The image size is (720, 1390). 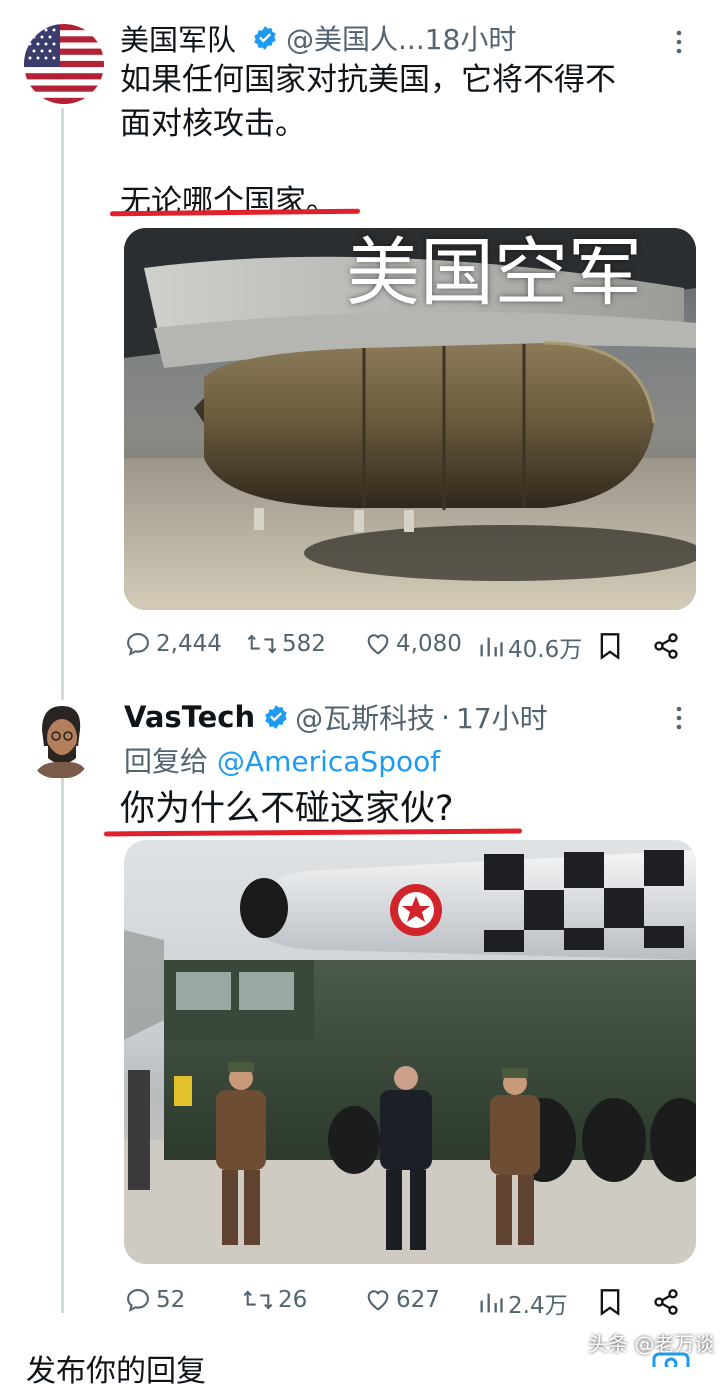 I want to click on retweet-count: 26, so click(x=293, y=1300).